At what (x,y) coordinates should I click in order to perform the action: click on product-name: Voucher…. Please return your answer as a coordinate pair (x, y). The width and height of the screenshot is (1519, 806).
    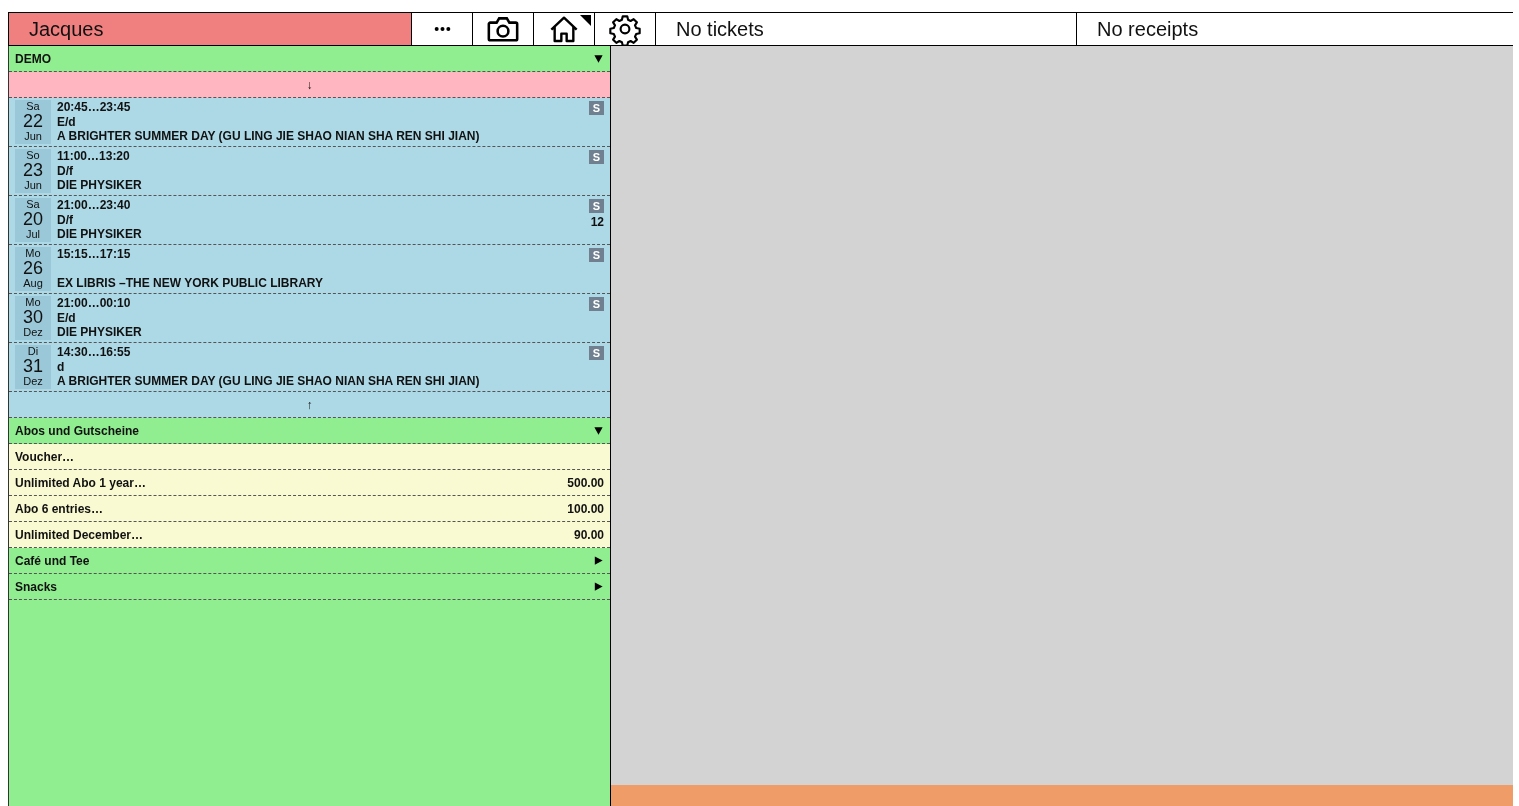
    Looking at the image, I should click on (45, 456).